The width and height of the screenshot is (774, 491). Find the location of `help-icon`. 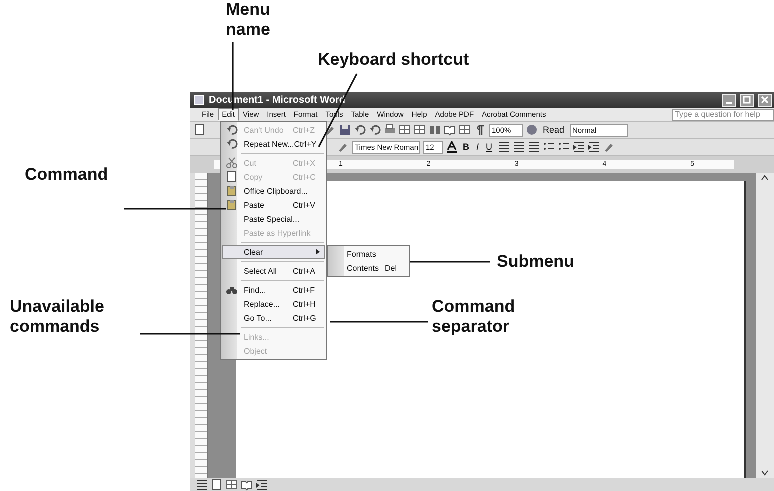

help-icon is located at coordinates (532, 130).